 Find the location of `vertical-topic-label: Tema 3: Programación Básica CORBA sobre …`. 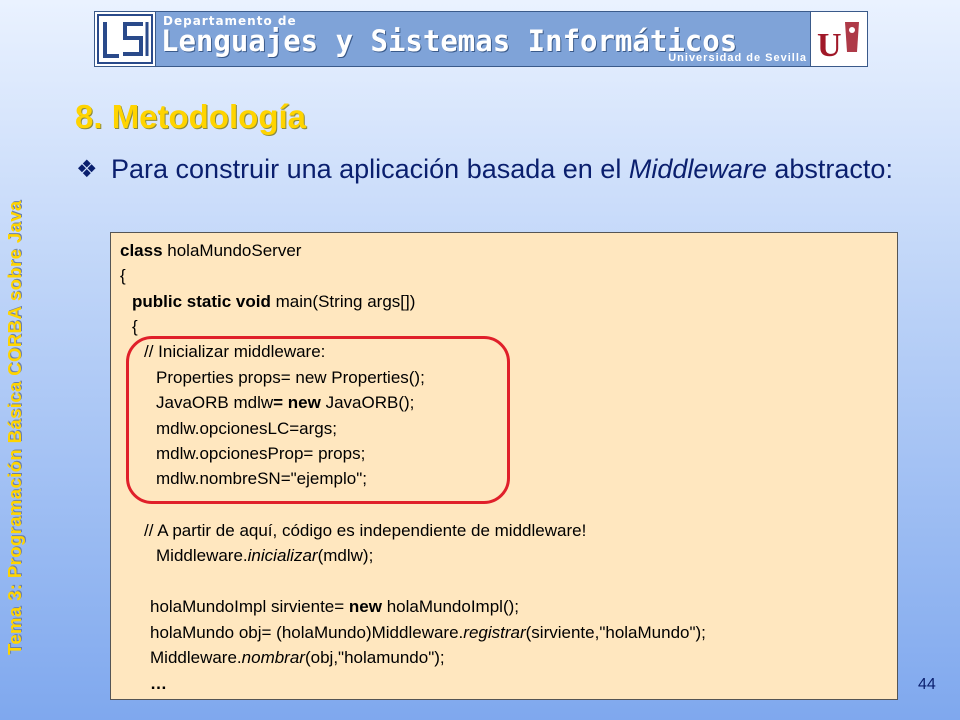

vertical-topic-label: Tema 3: Programación Básica CORBA sobre … is located at coordinates (14, 427).